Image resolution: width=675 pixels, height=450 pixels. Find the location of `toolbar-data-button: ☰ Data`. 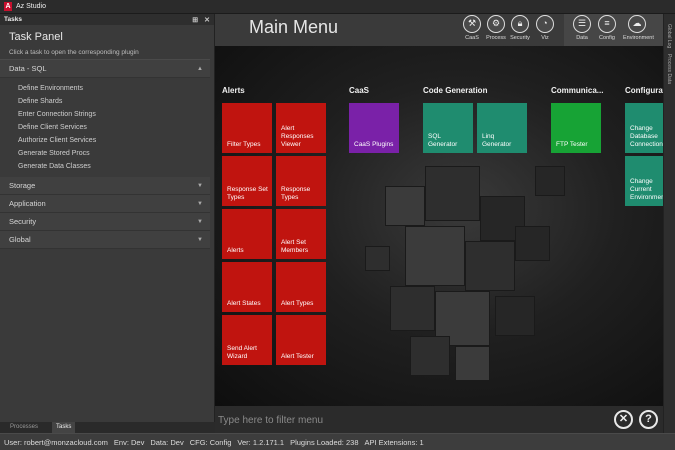

toolbar-data-button: ☰ Data is located at coordinates (582, 30).